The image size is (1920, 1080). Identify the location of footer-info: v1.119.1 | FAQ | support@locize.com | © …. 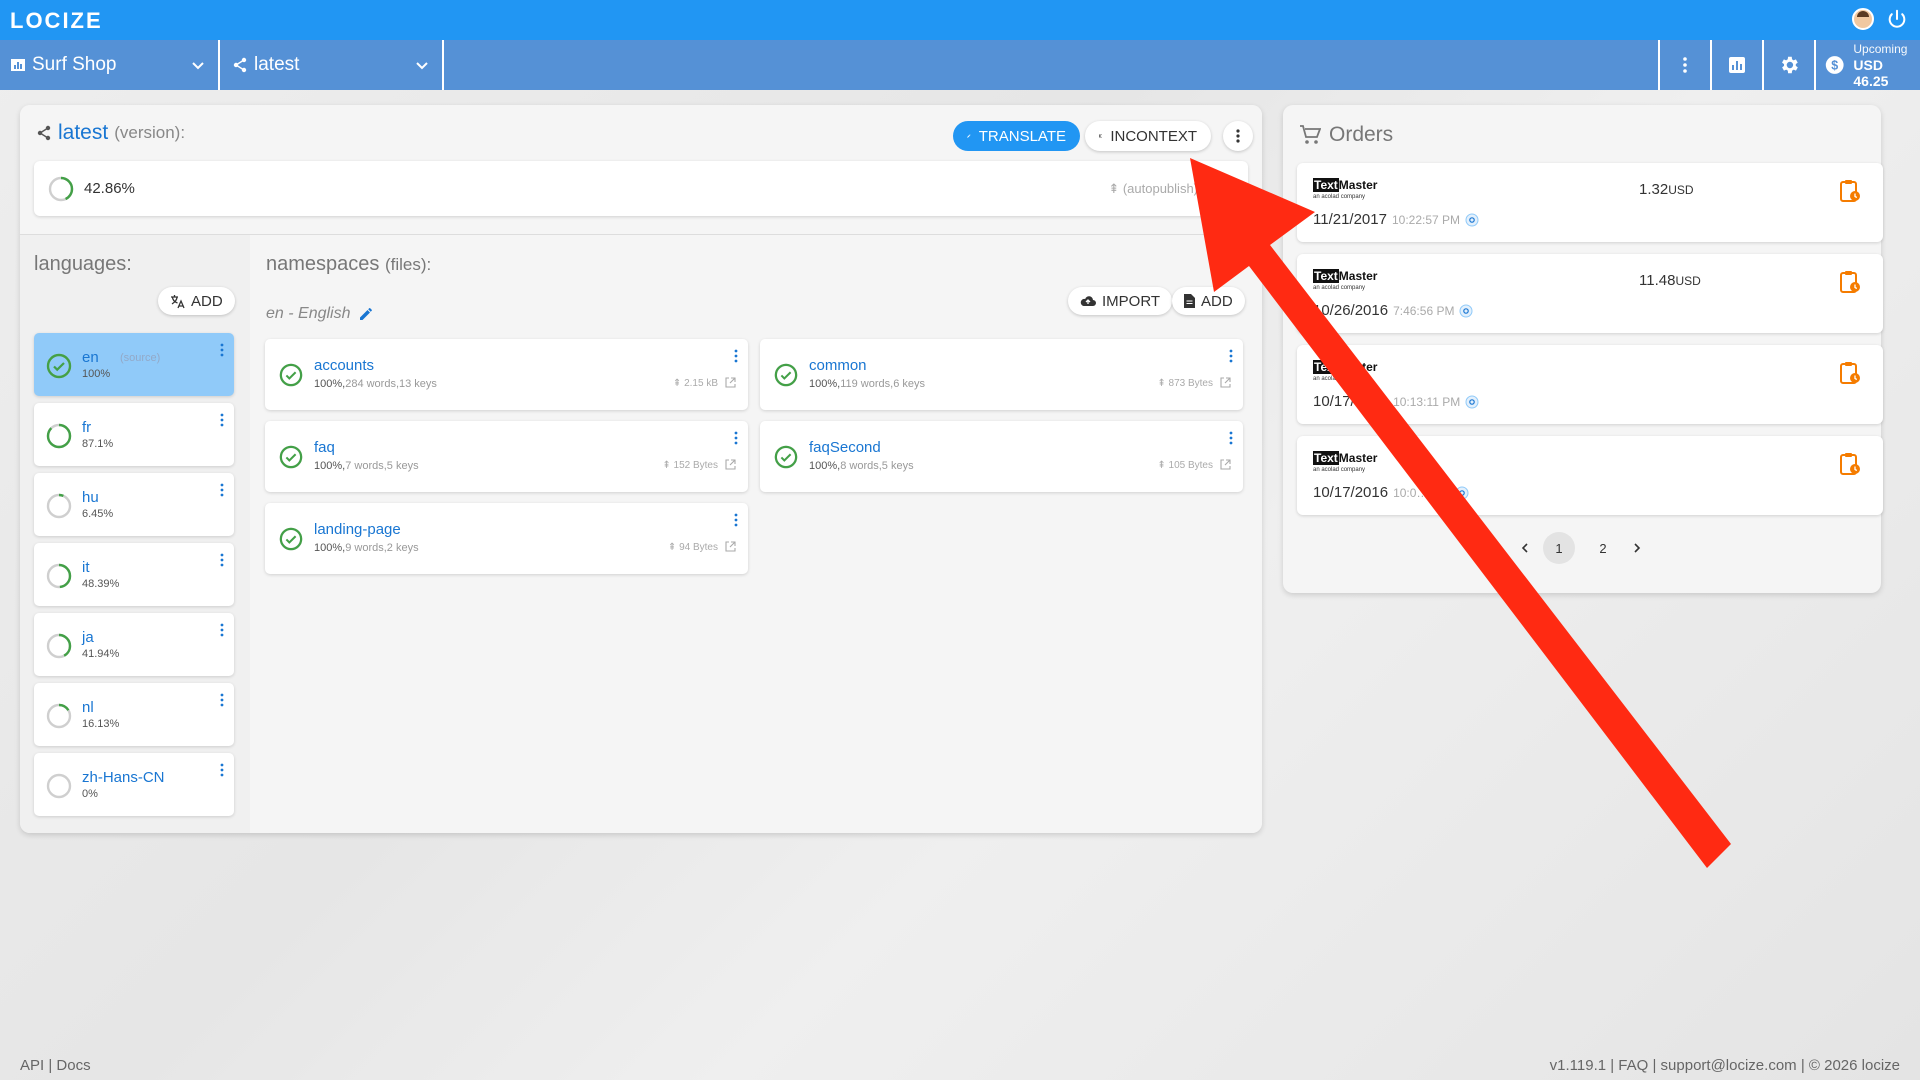
(1725, 1065).